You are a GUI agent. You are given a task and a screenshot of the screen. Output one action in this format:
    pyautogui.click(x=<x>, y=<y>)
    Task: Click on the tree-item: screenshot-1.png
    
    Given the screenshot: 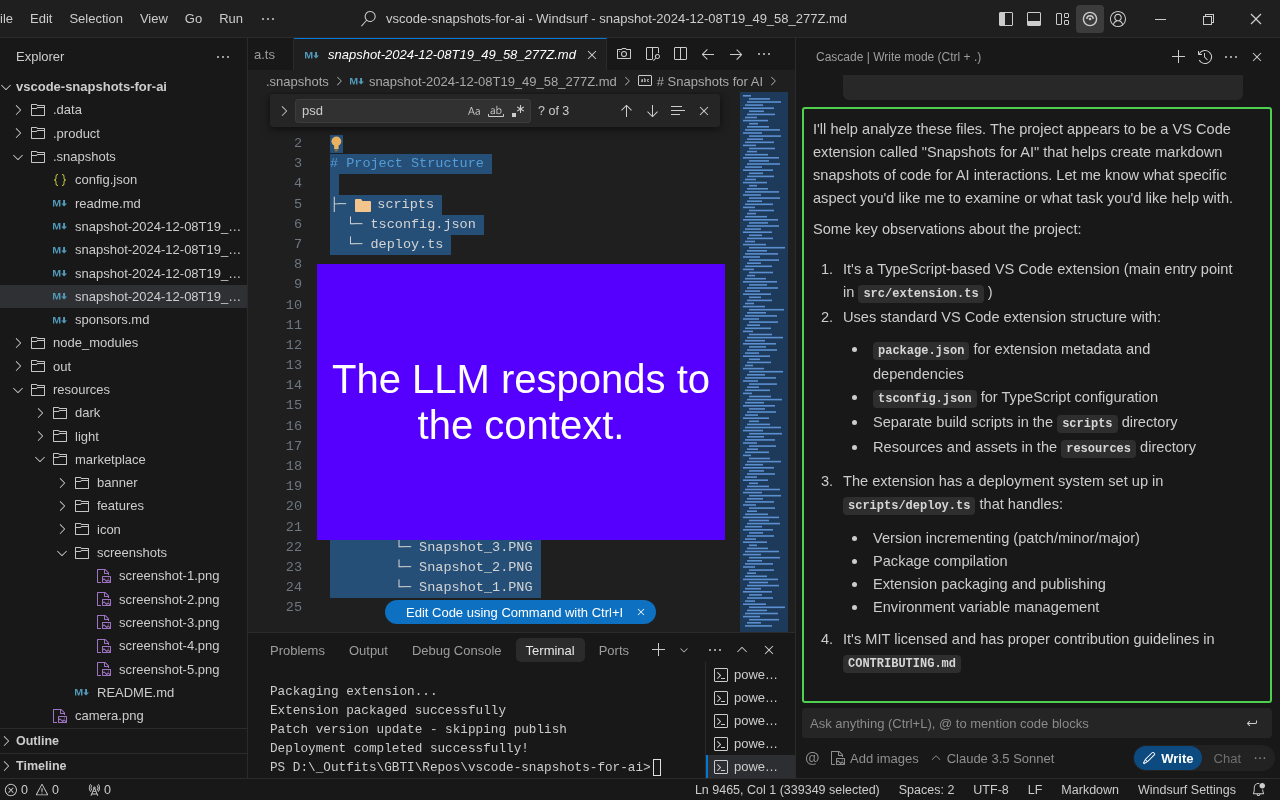 What is the action you would take?
    pyautogui.click(x=123, y=576)
    